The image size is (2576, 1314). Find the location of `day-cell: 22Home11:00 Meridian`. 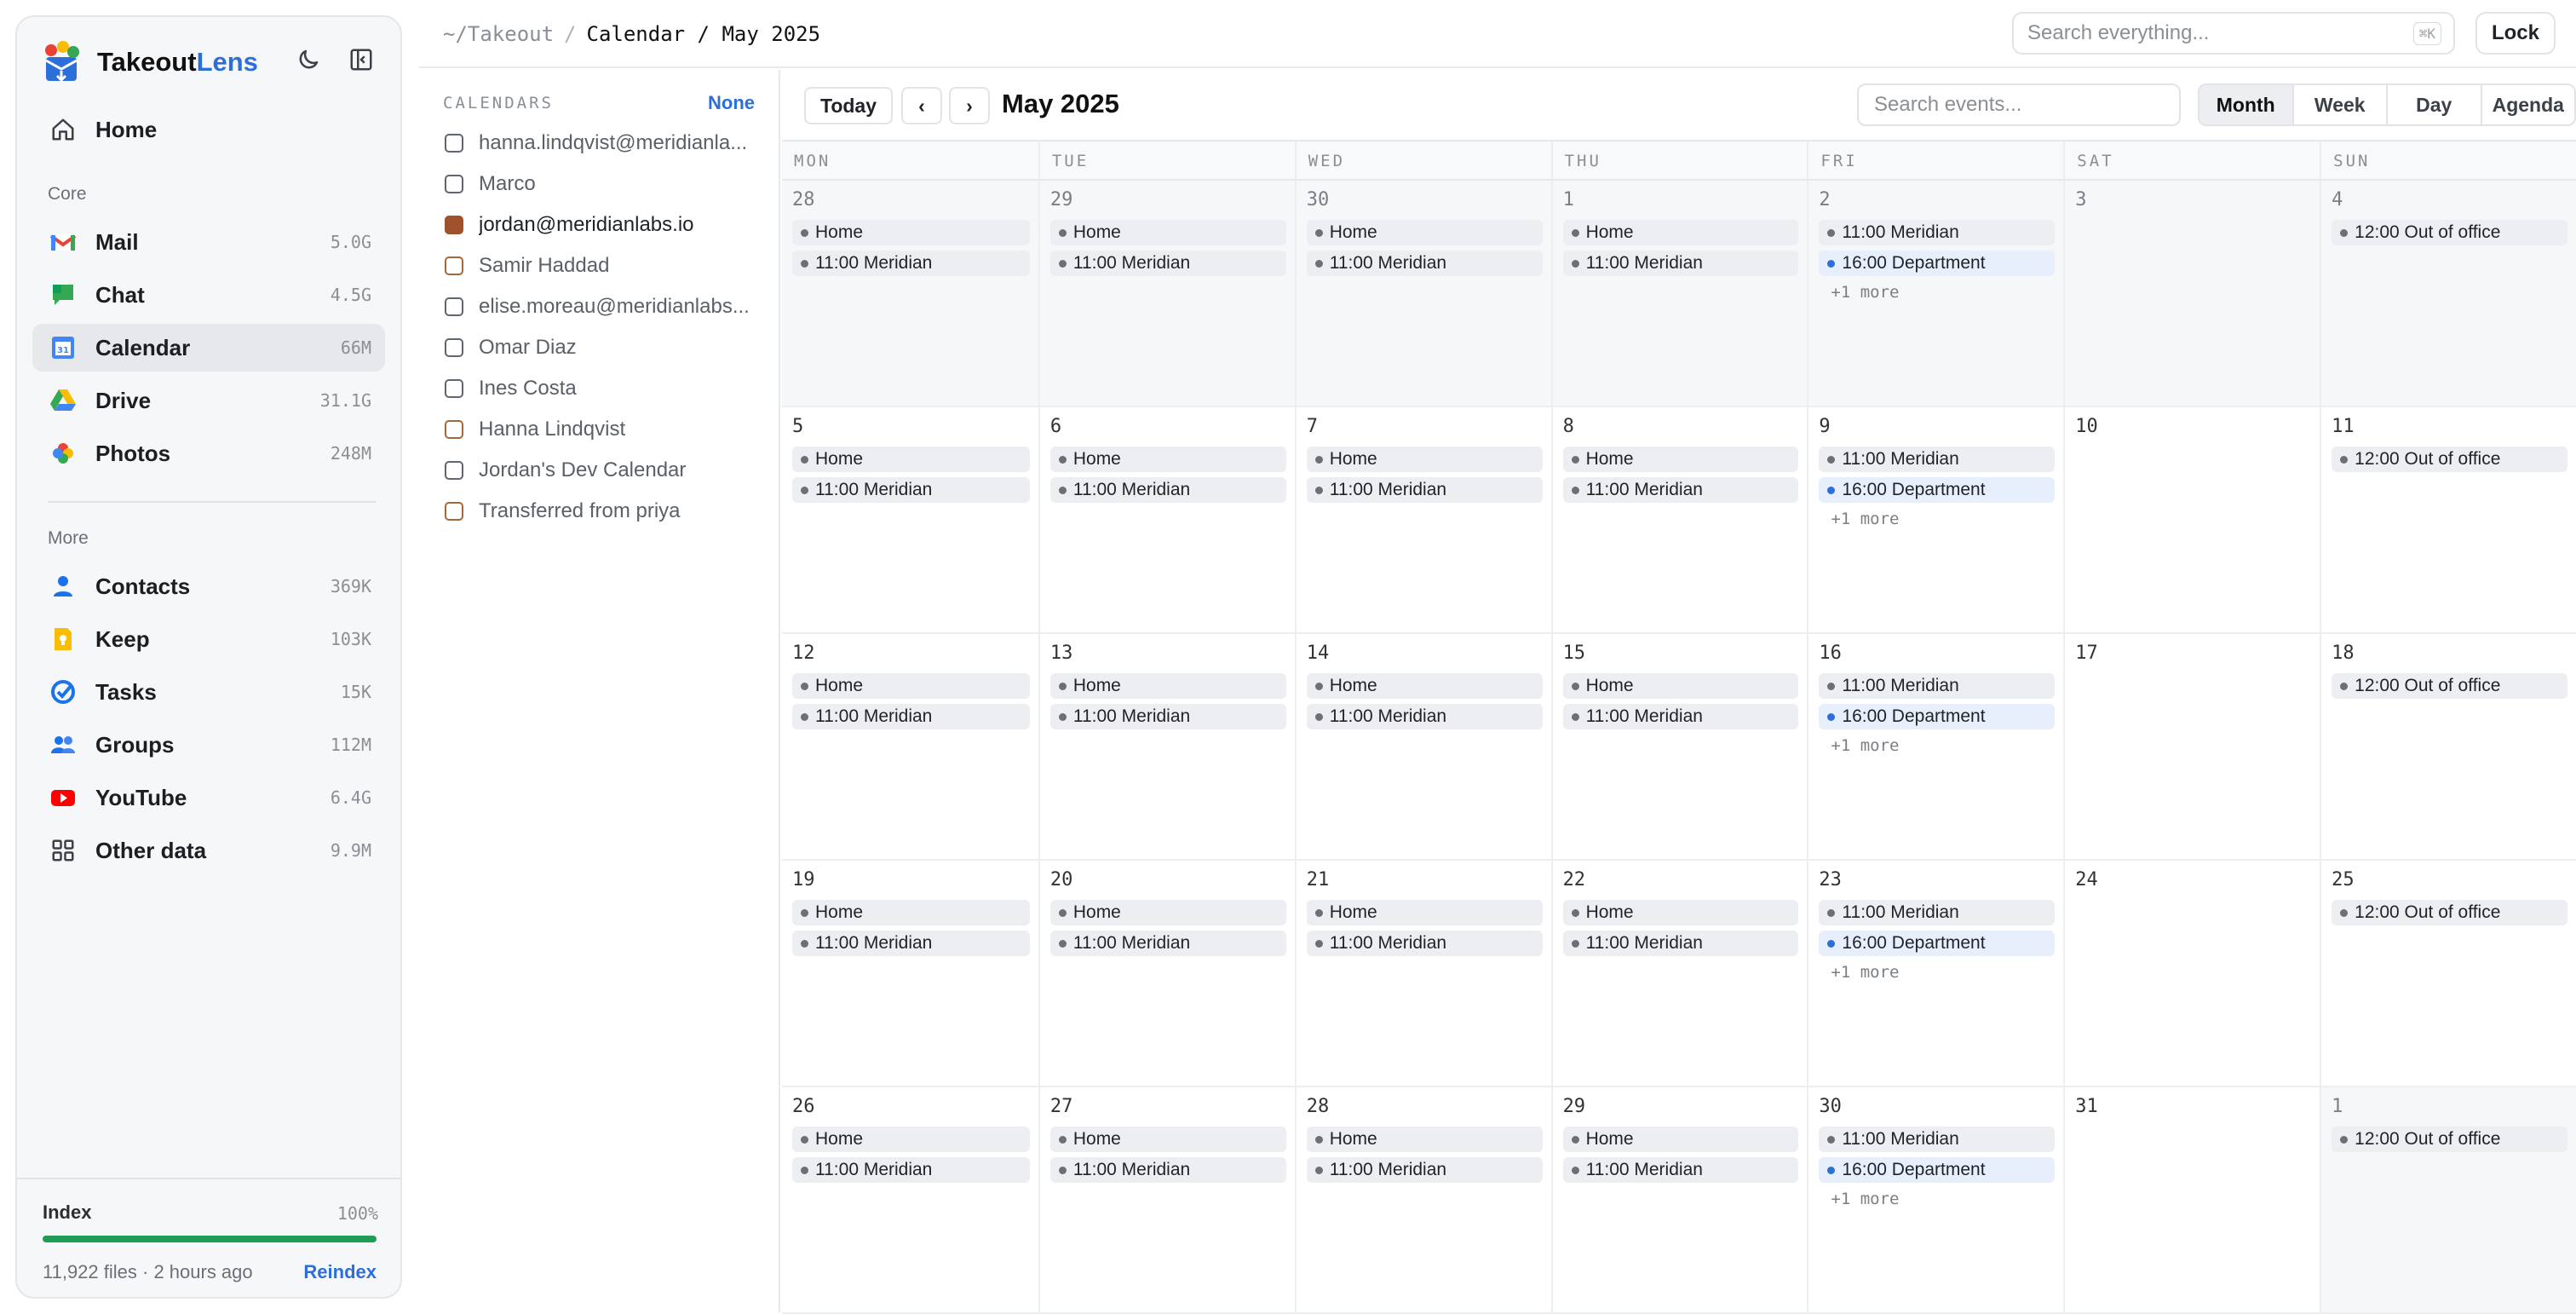

day-cell: 22Home11:00 Meridian is located at coordinates (1679, 973).